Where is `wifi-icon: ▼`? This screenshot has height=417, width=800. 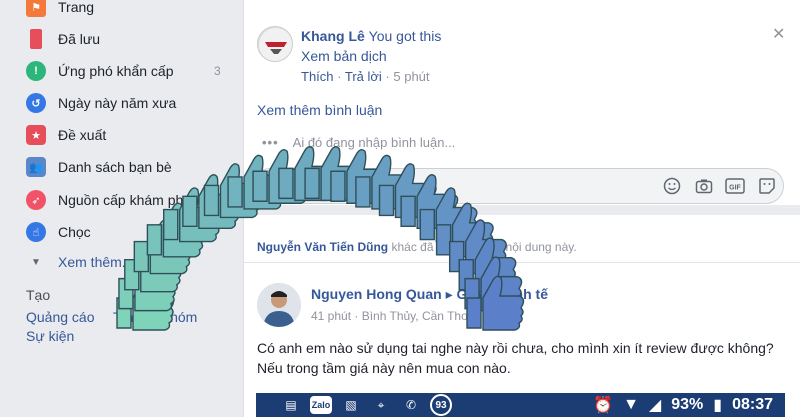
wifi-icon: ▼ is located at coordinates (631, 404).